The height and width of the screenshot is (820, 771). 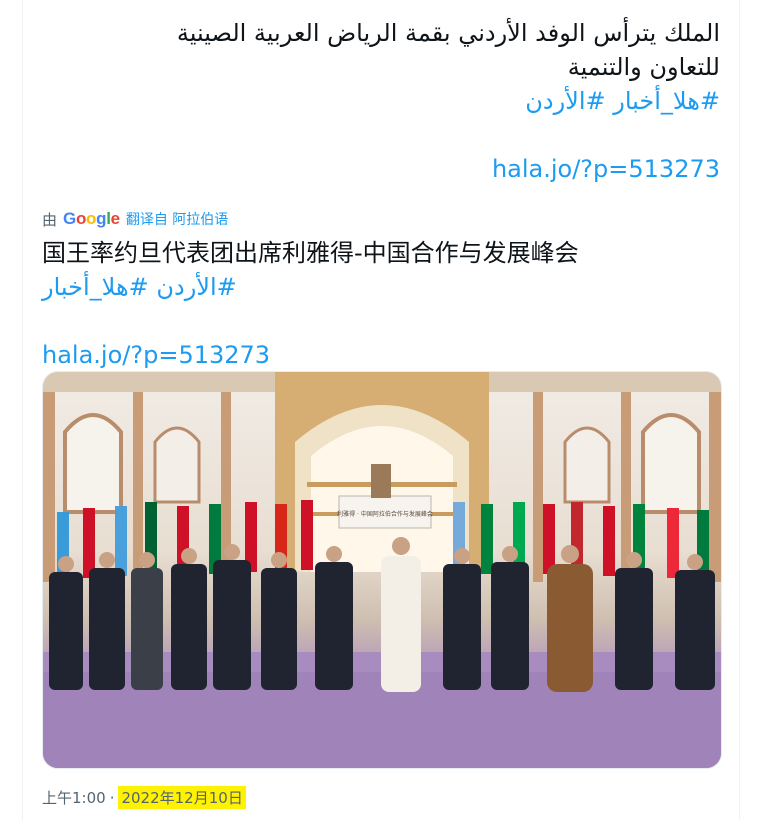 I want to click on translated-hashtag-al-urdun: #الأردن, so click(x=196, y=287).